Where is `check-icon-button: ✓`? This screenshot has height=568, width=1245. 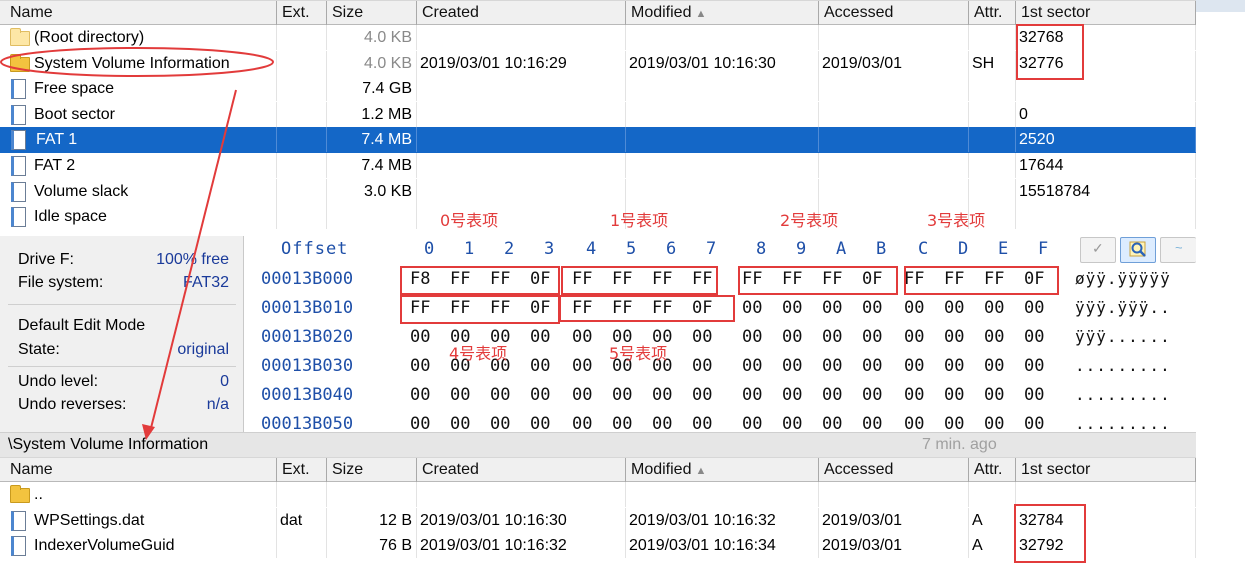 check-icon-button: ✓ is located at coordinates (1098, 250).